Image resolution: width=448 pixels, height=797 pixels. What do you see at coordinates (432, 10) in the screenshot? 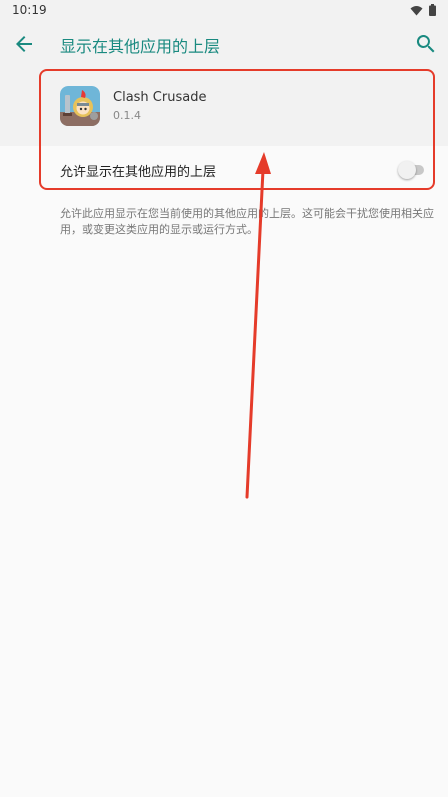
I see `battery-icon` at bounding box center [432, 10].